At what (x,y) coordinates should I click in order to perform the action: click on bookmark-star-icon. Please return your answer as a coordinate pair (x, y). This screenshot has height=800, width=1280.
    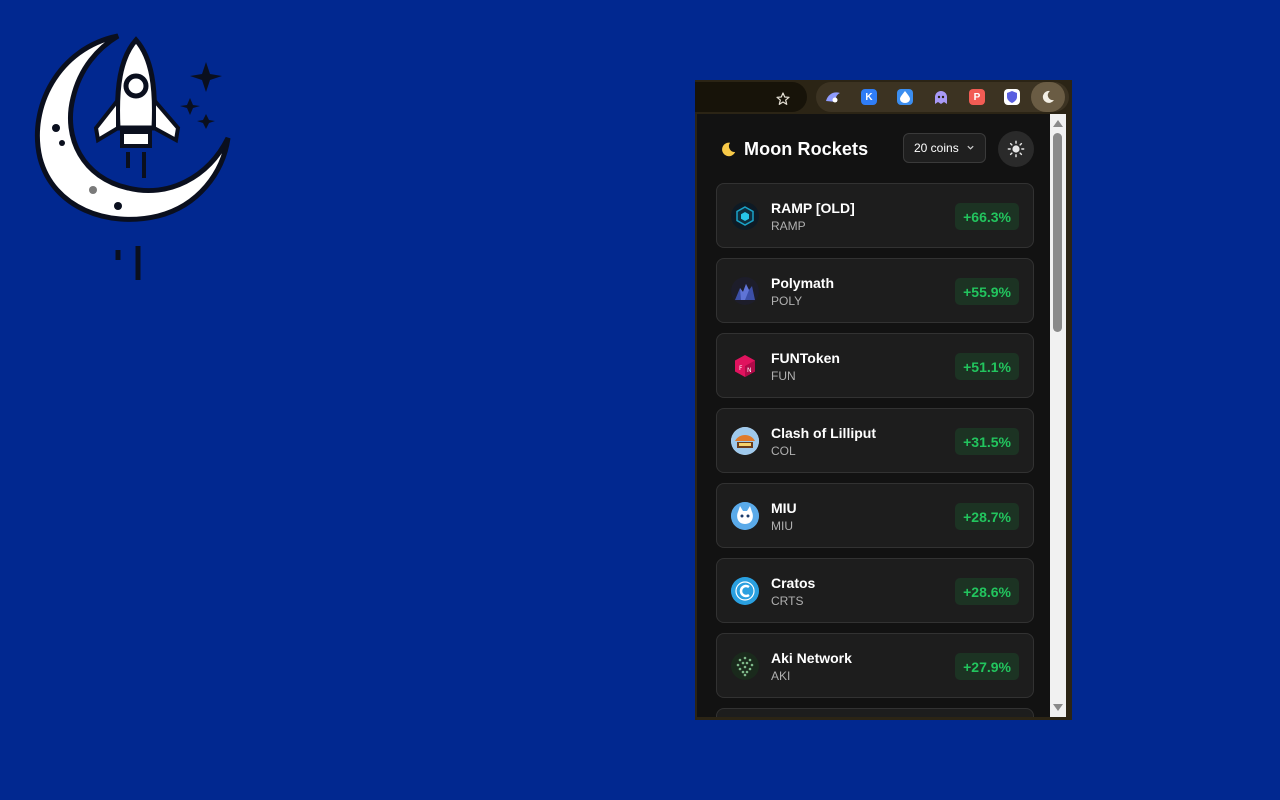
    Looking at the image, I should click on (783, 99).